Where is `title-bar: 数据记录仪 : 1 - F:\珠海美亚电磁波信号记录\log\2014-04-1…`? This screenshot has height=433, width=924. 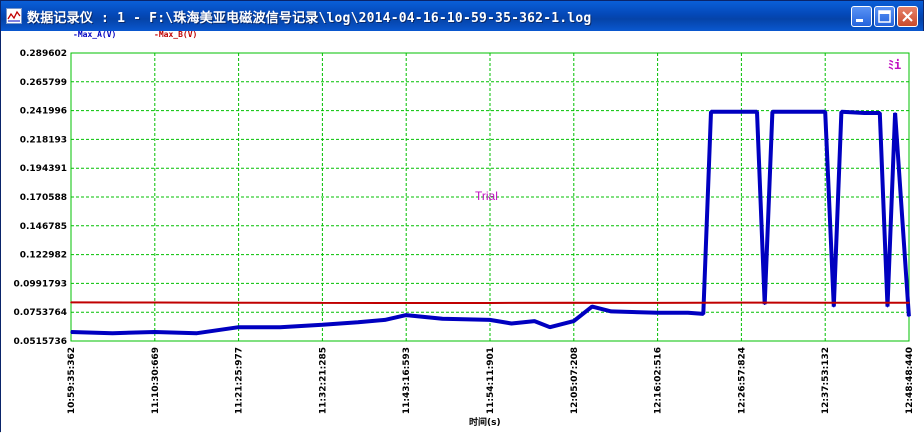
title-bar: 数据记录仪 : 1 - F:\珠海美亚电磁波信号记录\log\2014-04-1… is located at coordinates (462, 16).